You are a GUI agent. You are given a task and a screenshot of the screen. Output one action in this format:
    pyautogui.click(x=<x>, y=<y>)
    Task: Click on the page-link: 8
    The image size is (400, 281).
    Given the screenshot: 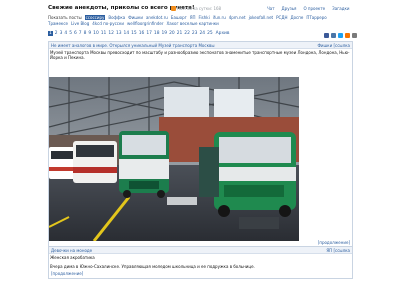 What is the action you would take?
    pyautogui.click(x=85, y=33)
    